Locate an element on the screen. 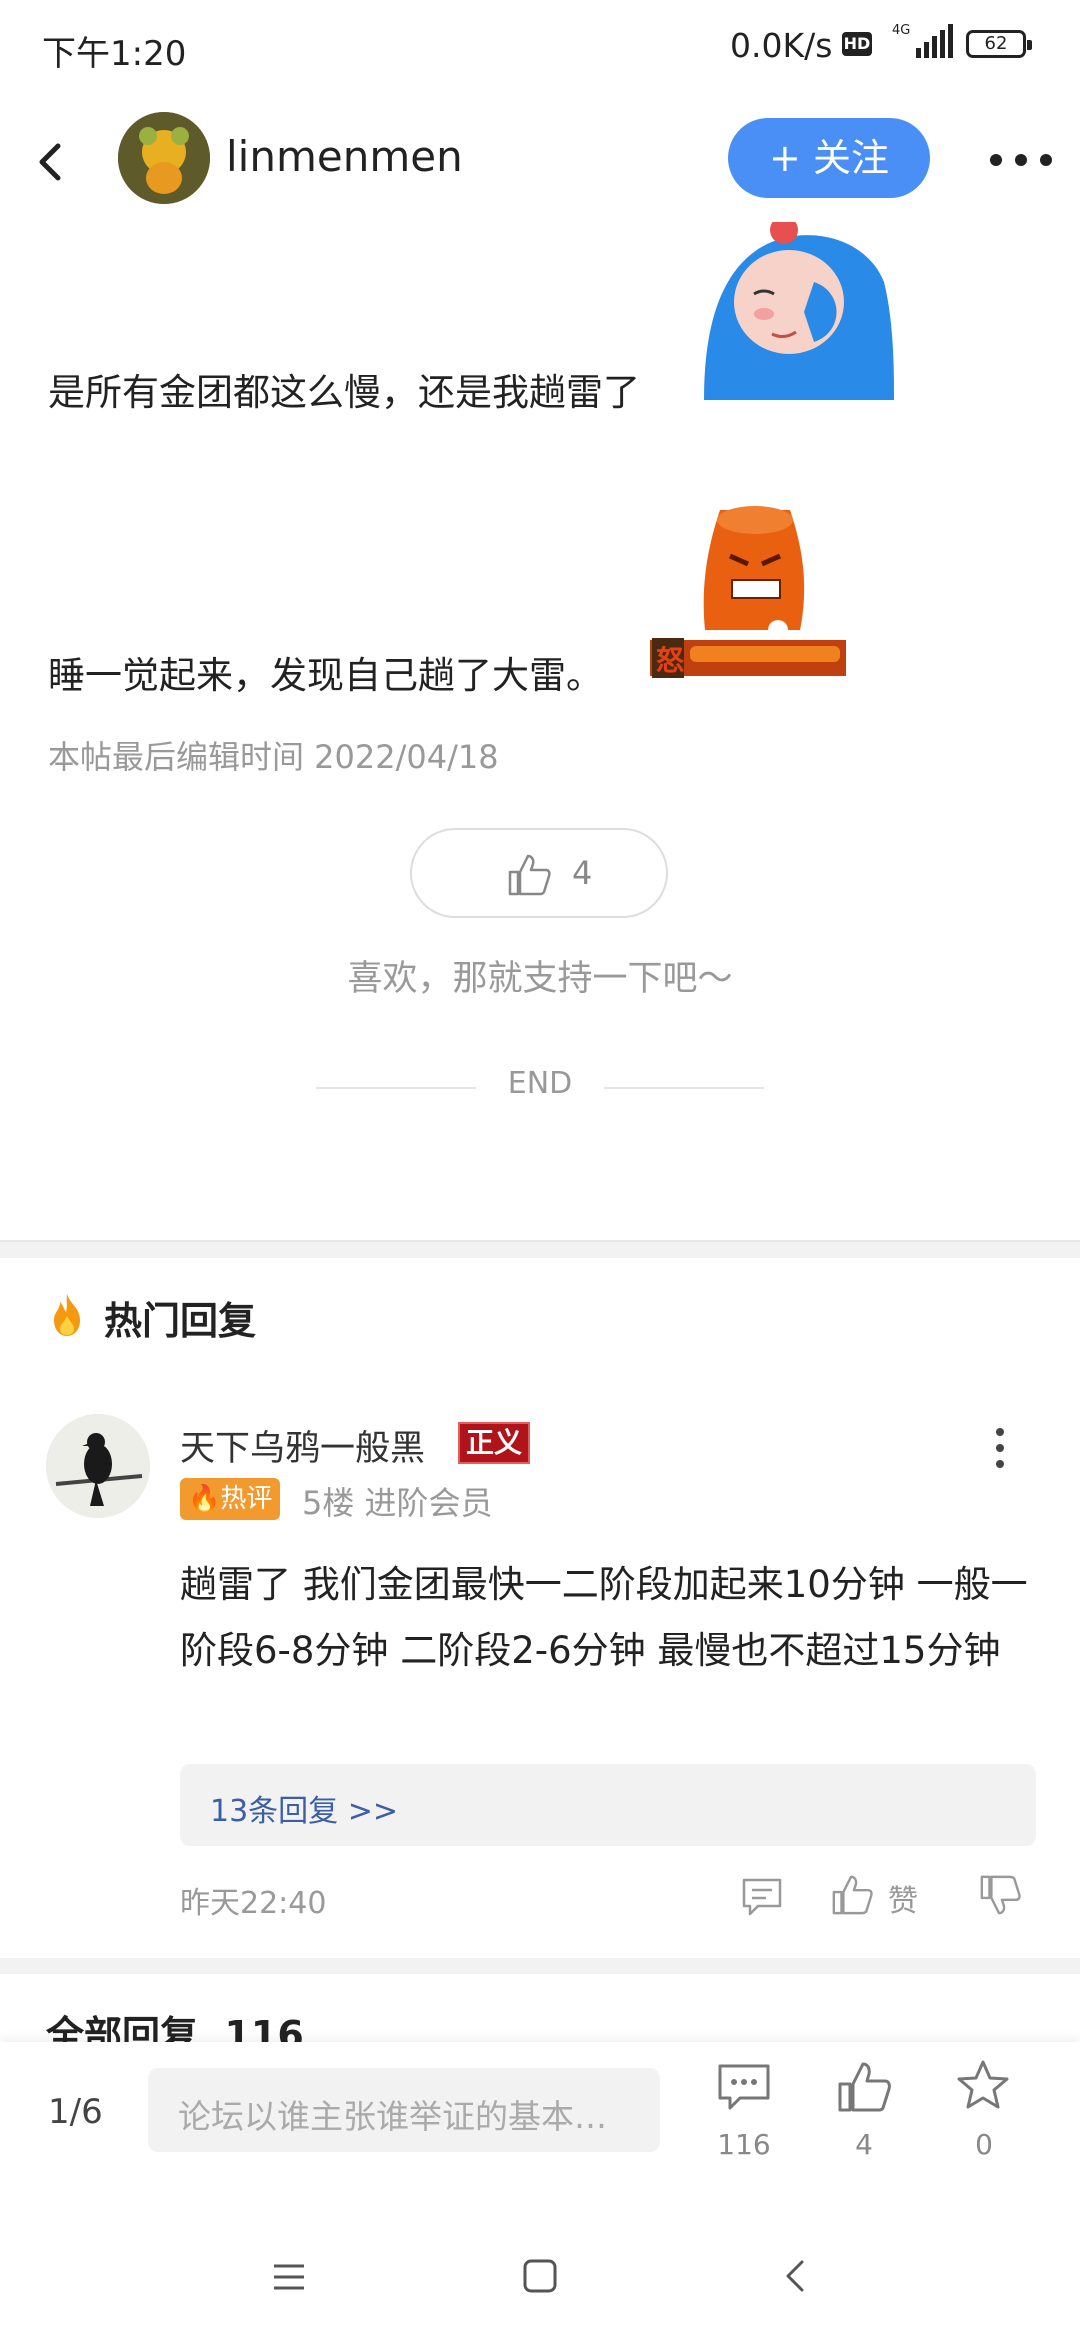 This screenshot has width=1080, height=2340. avatar-image is located at coordinates (164, 158).